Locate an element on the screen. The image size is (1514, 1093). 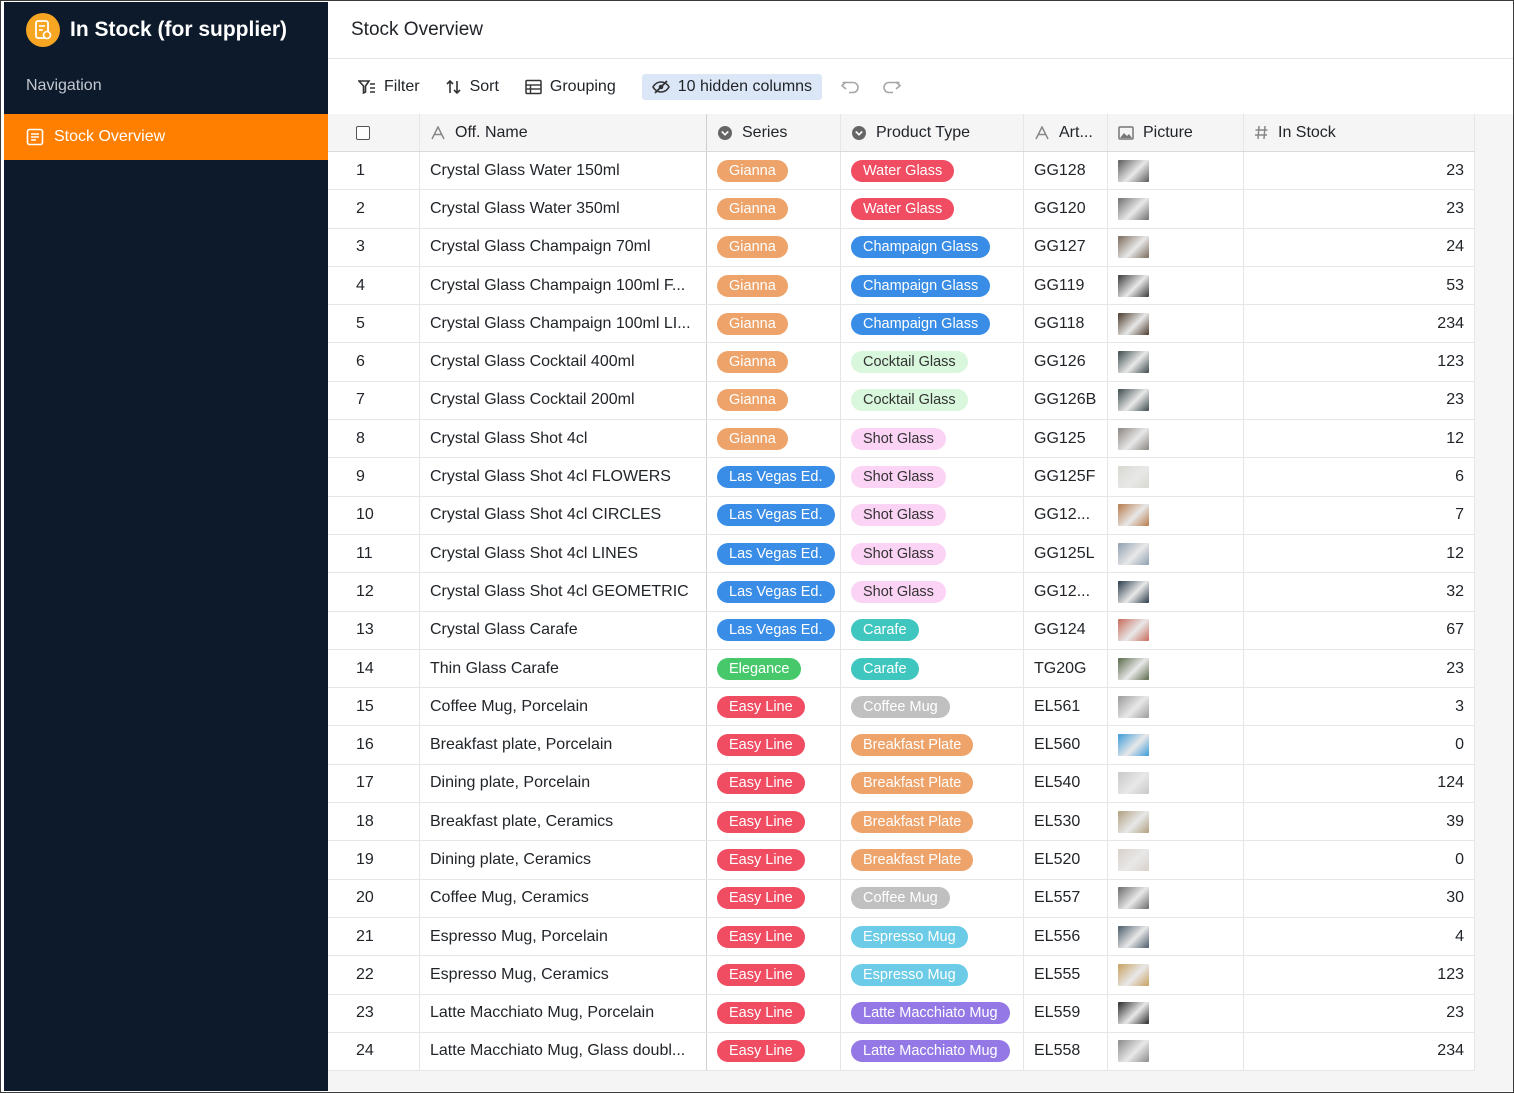
name-cell: Crystal Glass Champaign 70ml is located at coordinates (563, 247).